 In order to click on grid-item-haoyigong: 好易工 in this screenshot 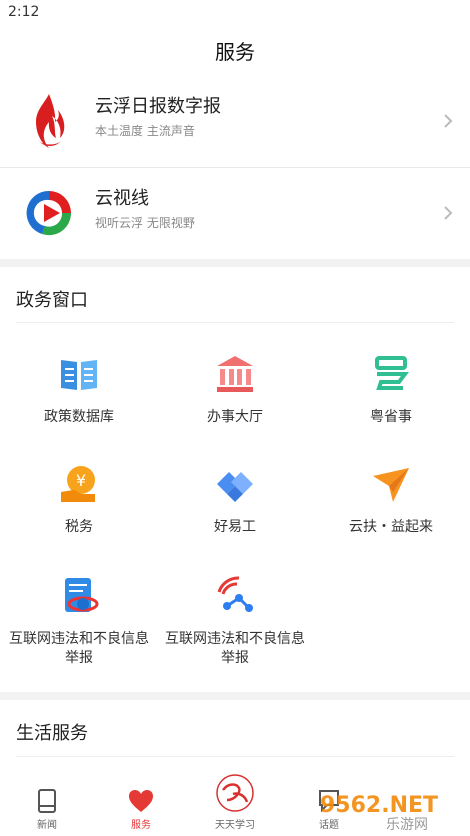, I will do `click(235, 499)`.